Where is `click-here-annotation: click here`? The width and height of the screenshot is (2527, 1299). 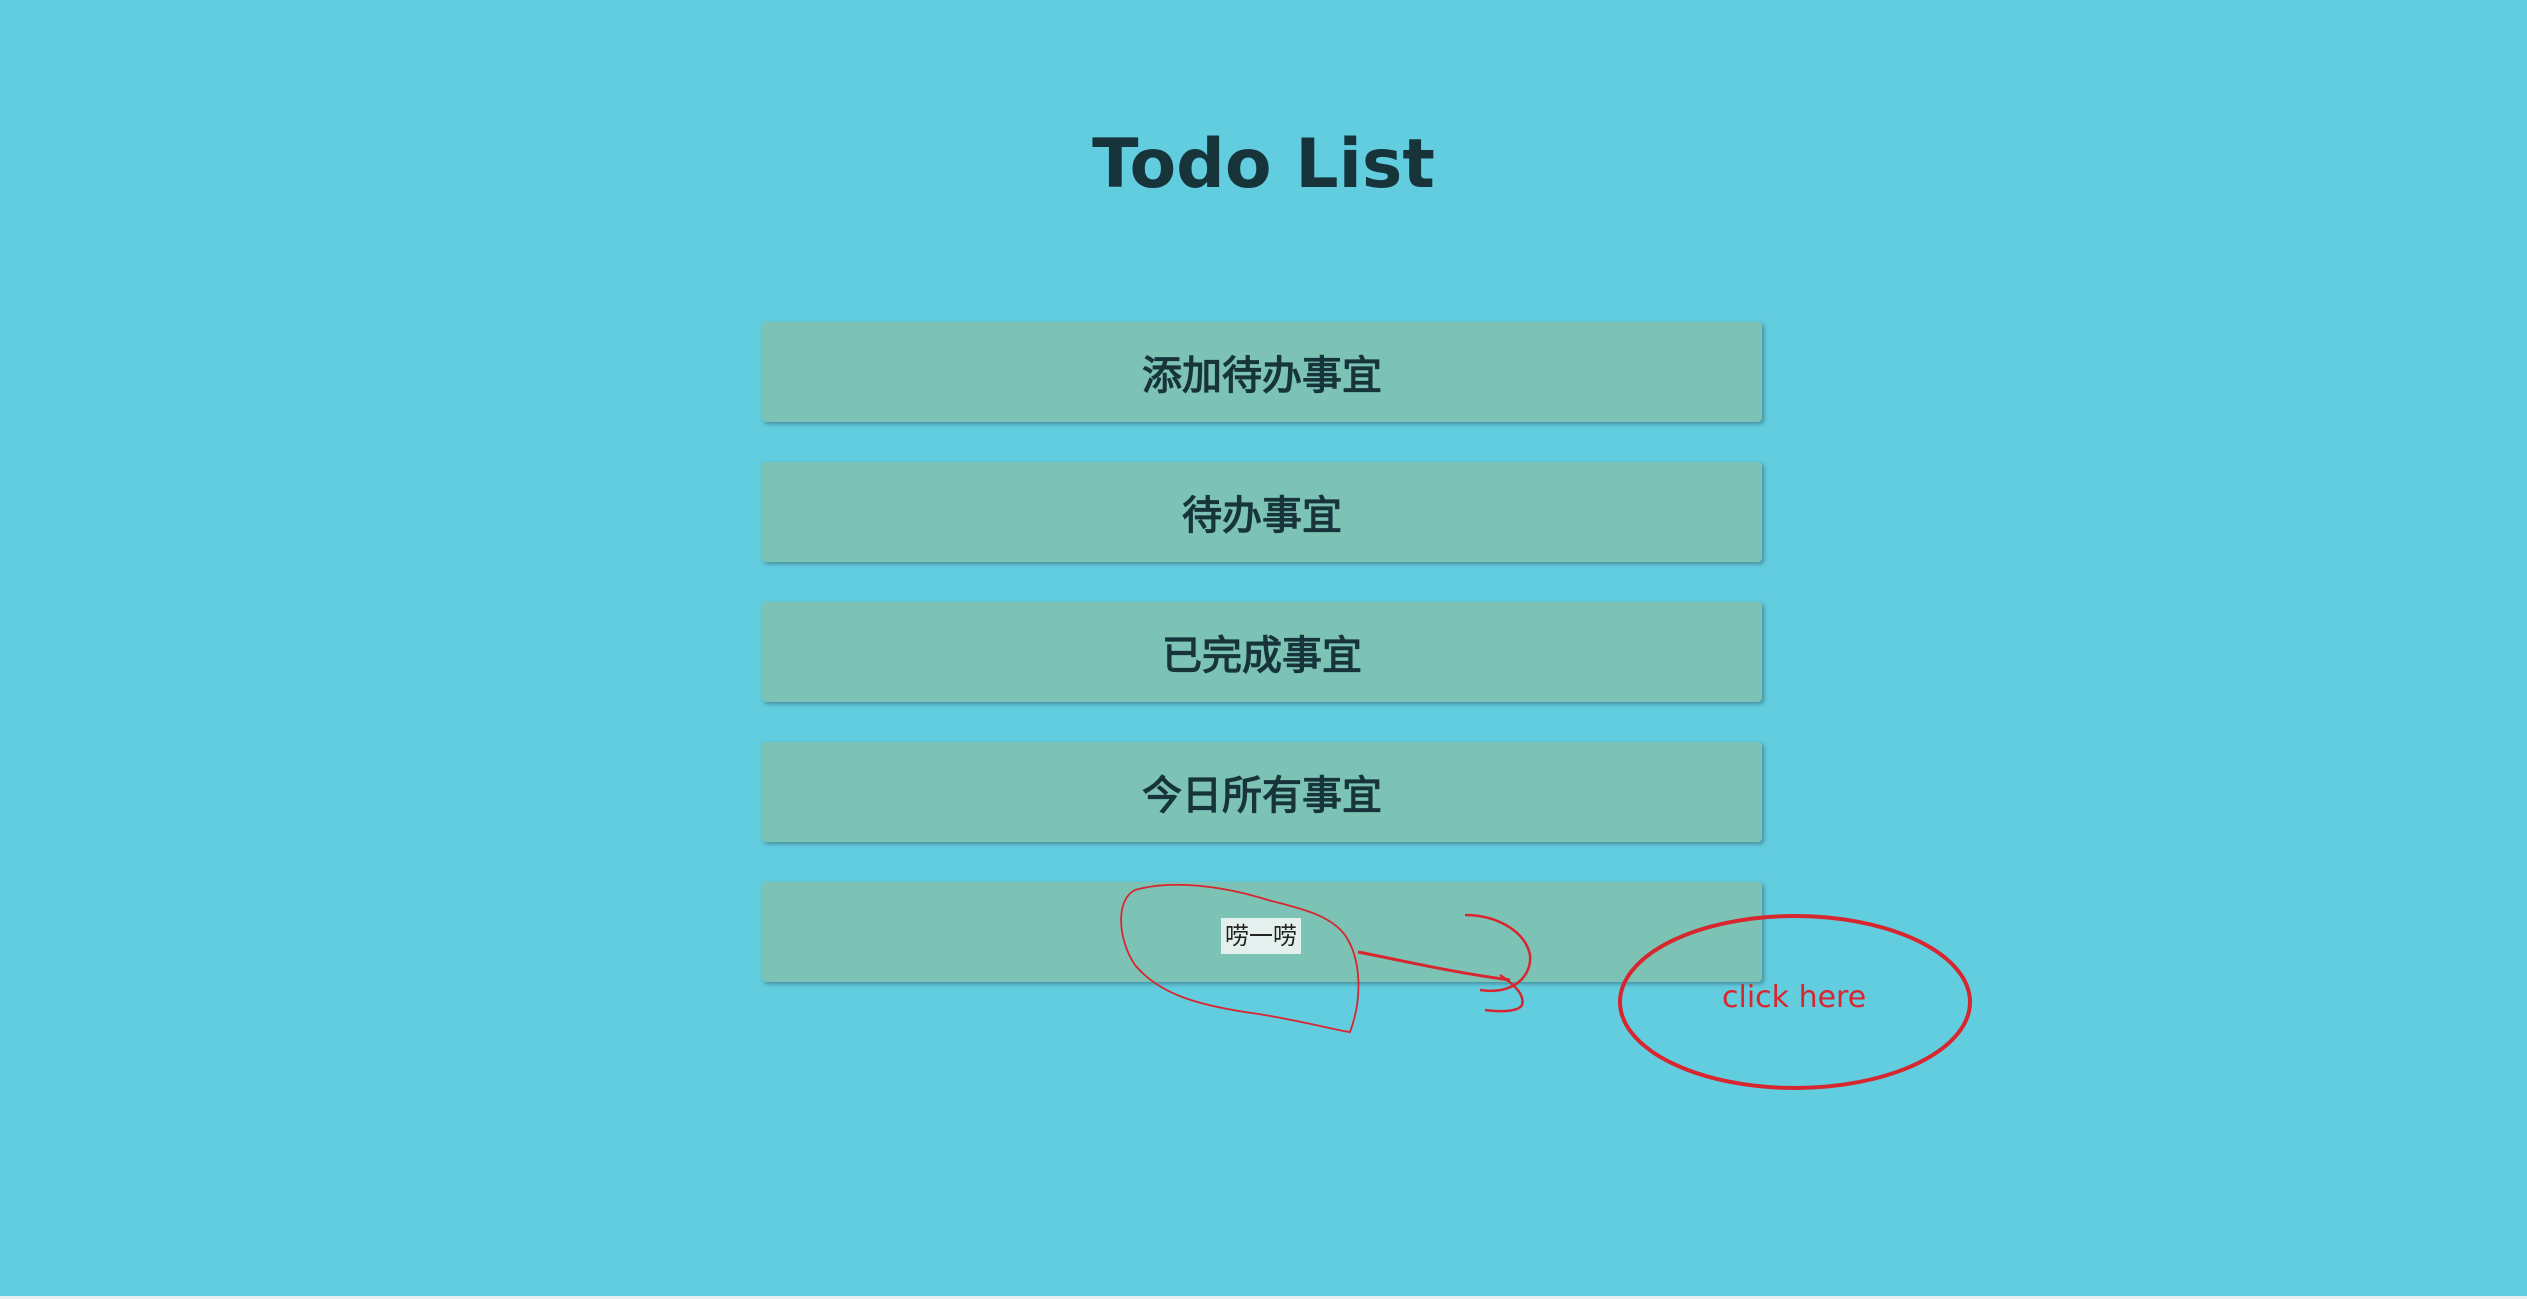
click-here-annotation: click here is located at coordinates (1794, 997).